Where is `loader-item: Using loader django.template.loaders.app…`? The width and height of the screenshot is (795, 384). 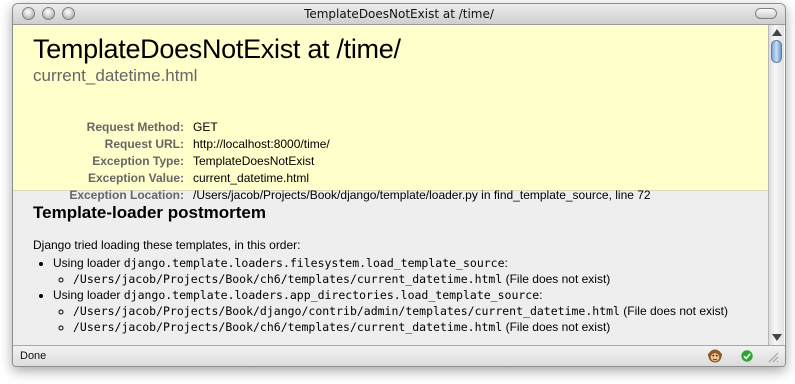 loader-item: Using loader django.template.loaders.app… is located at coordinates (410, 311).